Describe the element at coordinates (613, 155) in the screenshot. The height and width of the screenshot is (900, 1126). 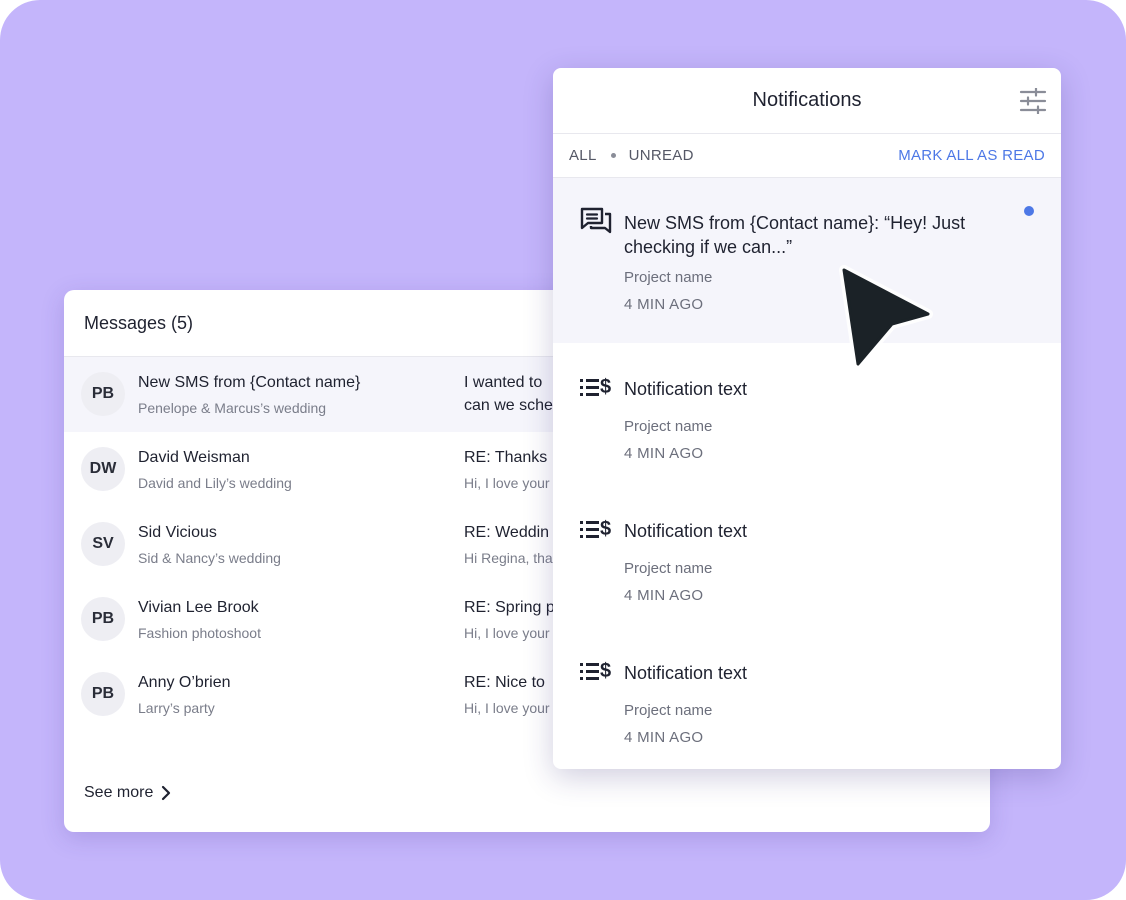
I see `tab-separator-dot` at that location.